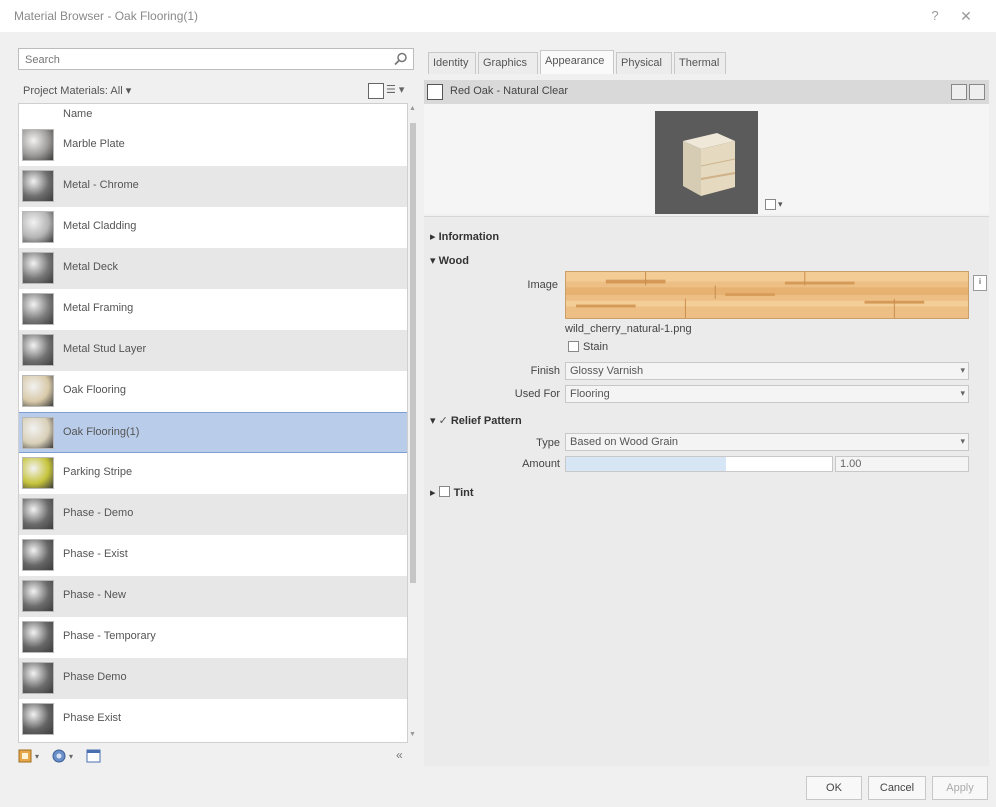 This screenshot has height=807, width=996. Describe the element at coordinates (644, 63) in the screenshot. I see `tab-physical: Physical` at that location.